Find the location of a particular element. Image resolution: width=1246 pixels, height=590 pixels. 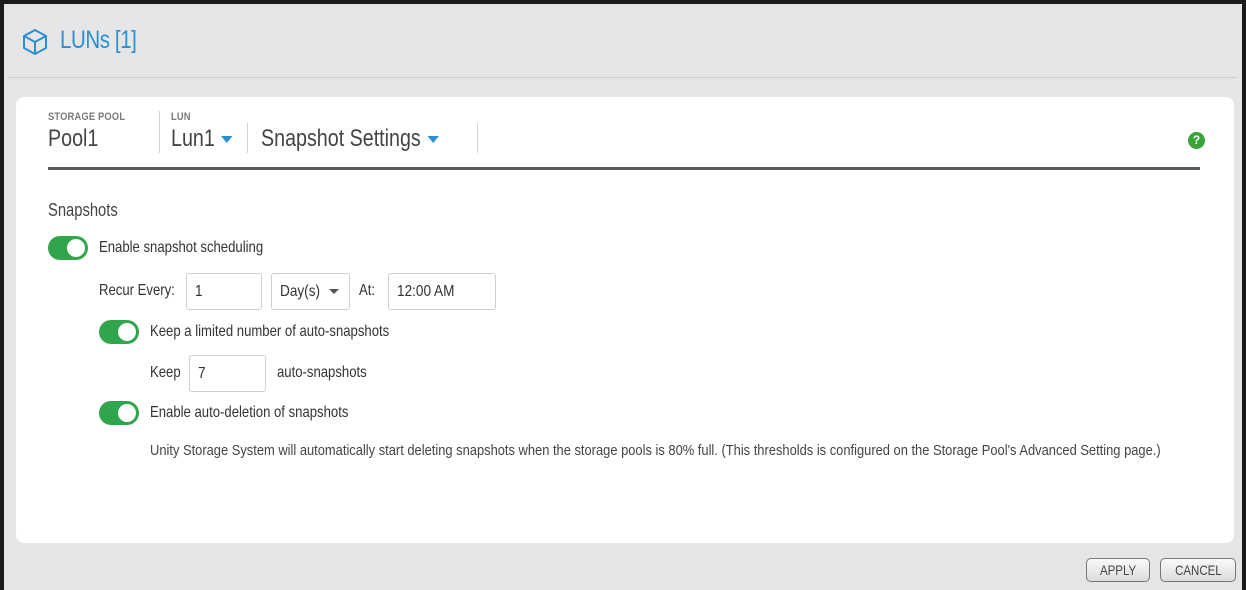

limit-snapshots-toggle is located at coordinates (119, 332).